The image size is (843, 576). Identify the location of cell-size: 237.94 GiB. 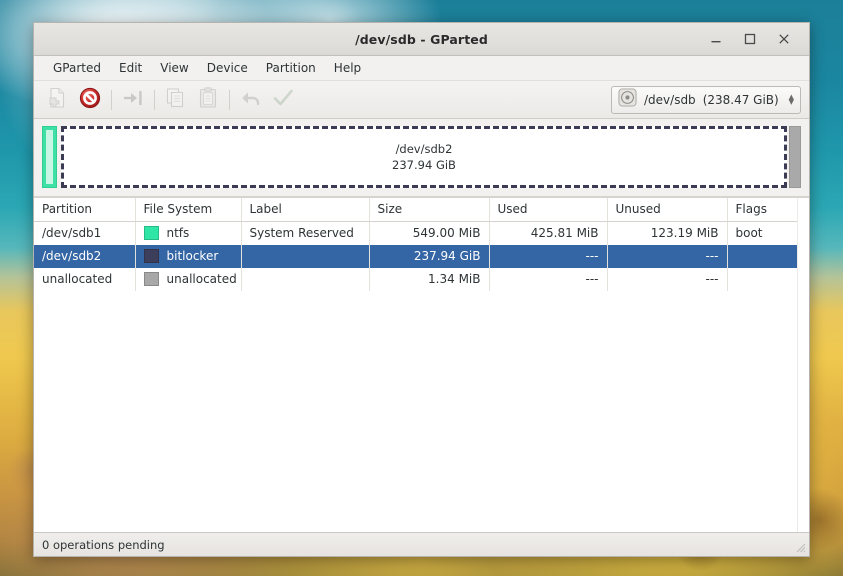
(429, 256).